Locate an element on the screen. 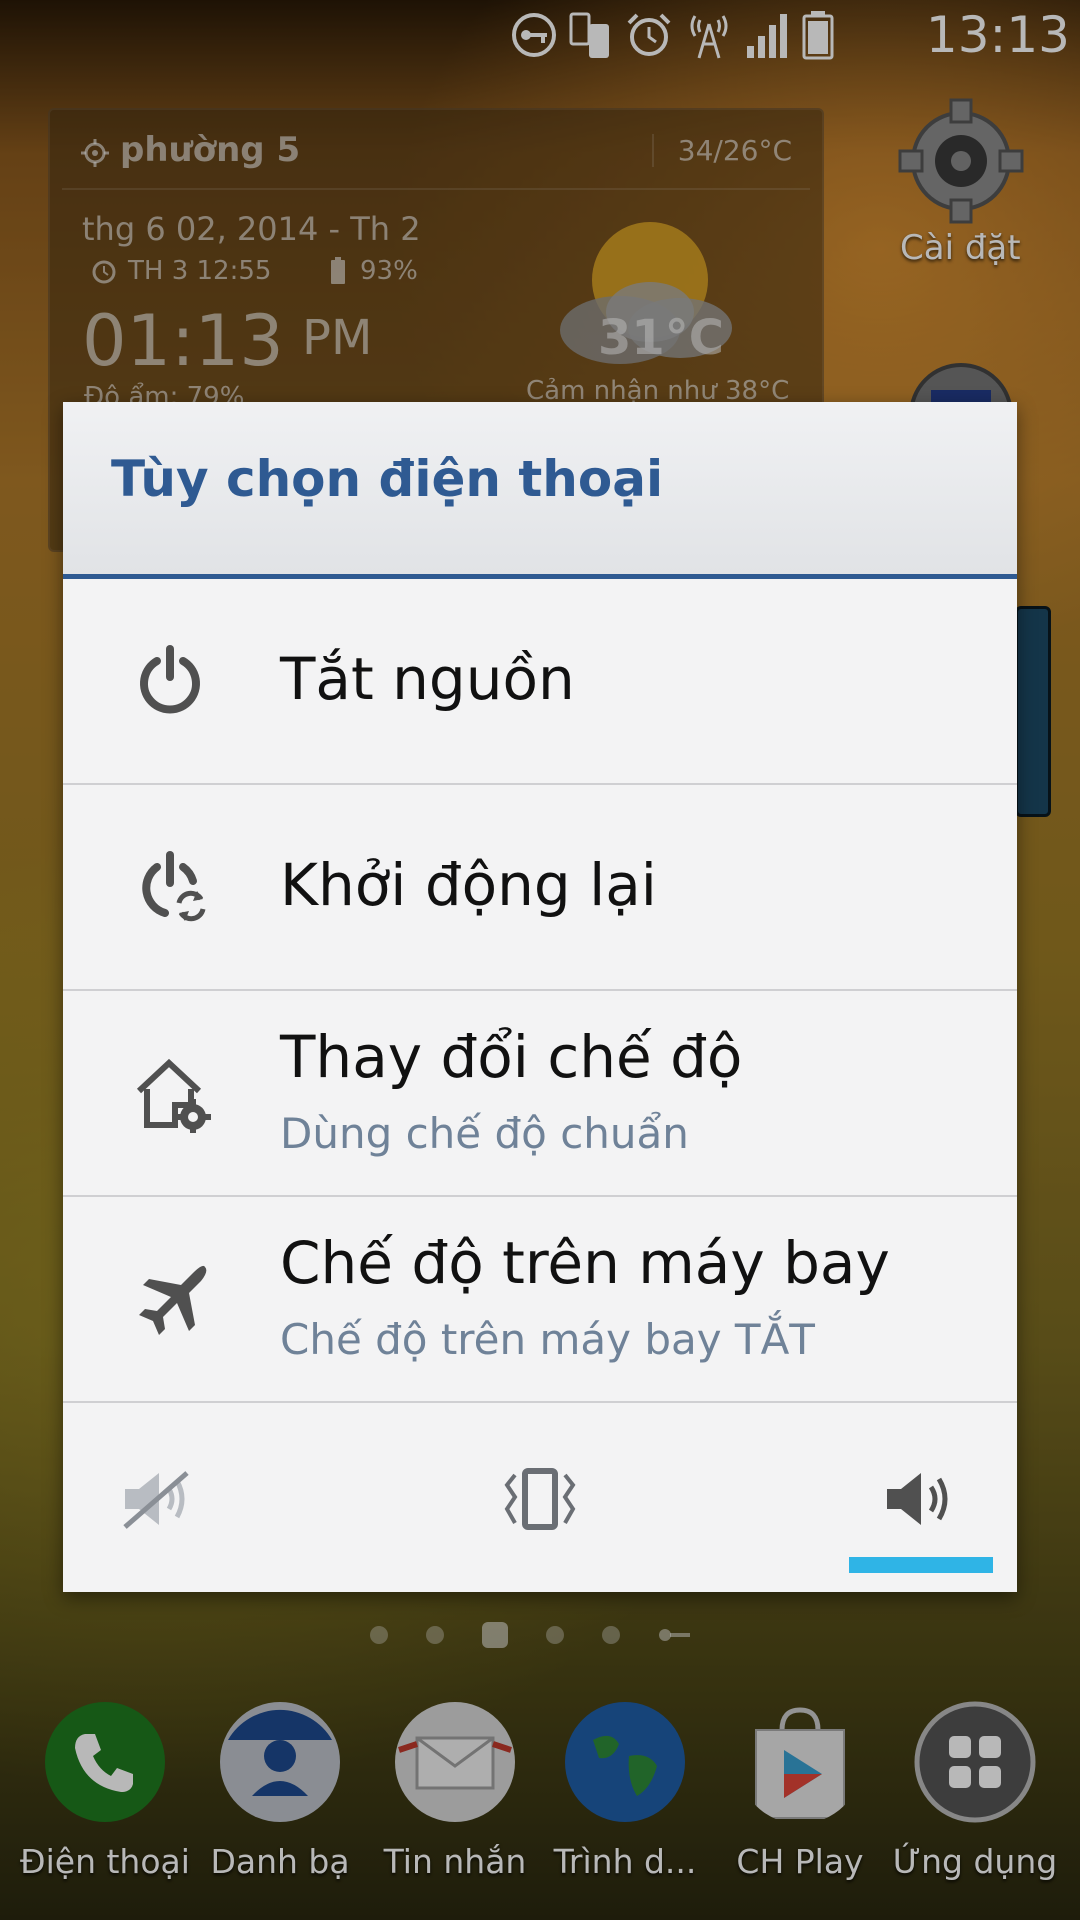 The image size is (1080, 1920). sound-mode-selected-indicator is located at coordinates (921, 1565).